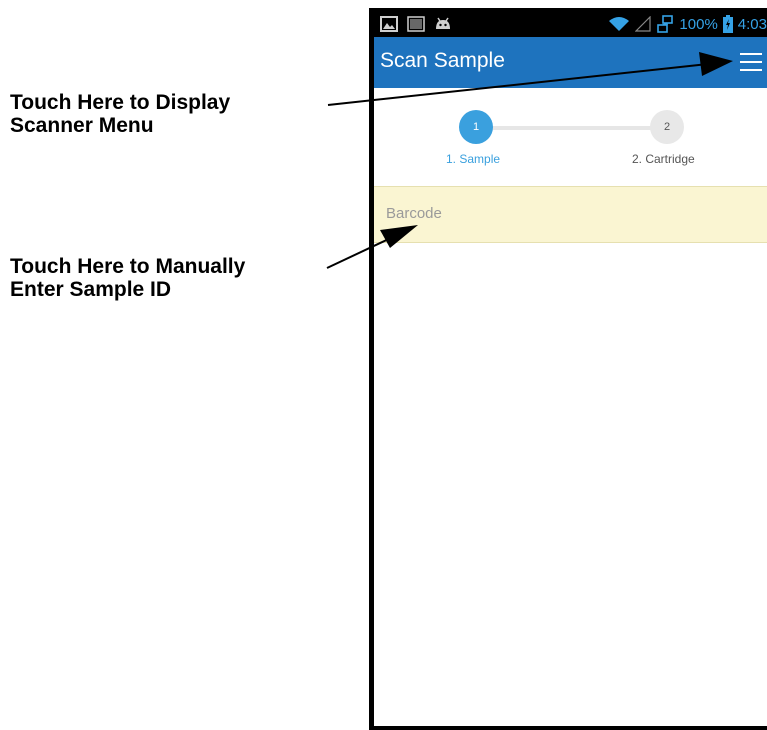 The height and width of the screenshot is (730, 767). What do you see at coordinates (570, 24) in the screenshot?
I see `status-bar: 100% 4:03` at bounding box center [570, 24].